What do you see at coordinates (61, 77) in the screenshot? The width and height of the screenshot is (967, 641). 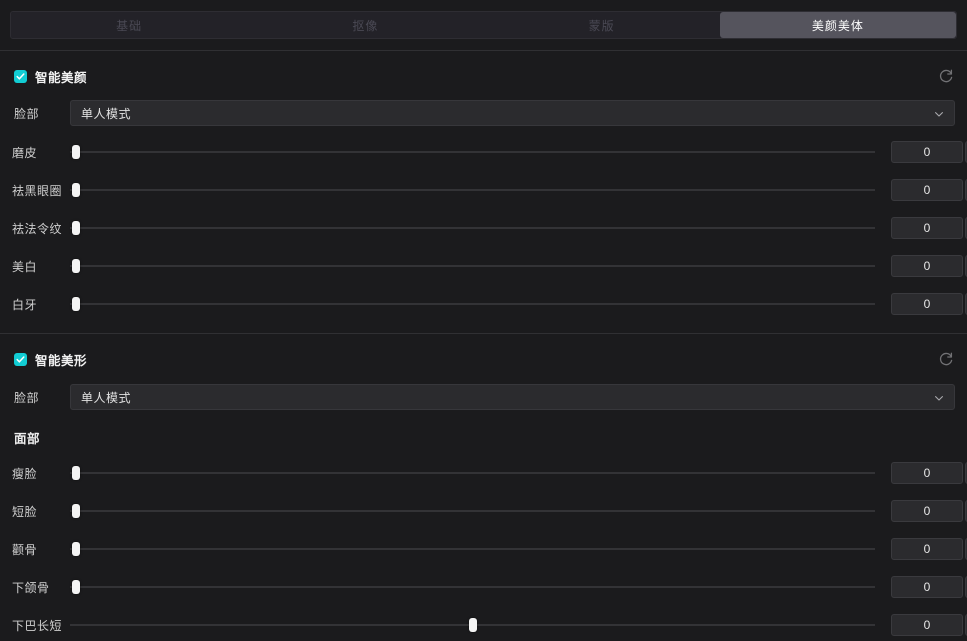 I see `smart-beauty-title: 智能美颜` at bounding box center [61, 77].